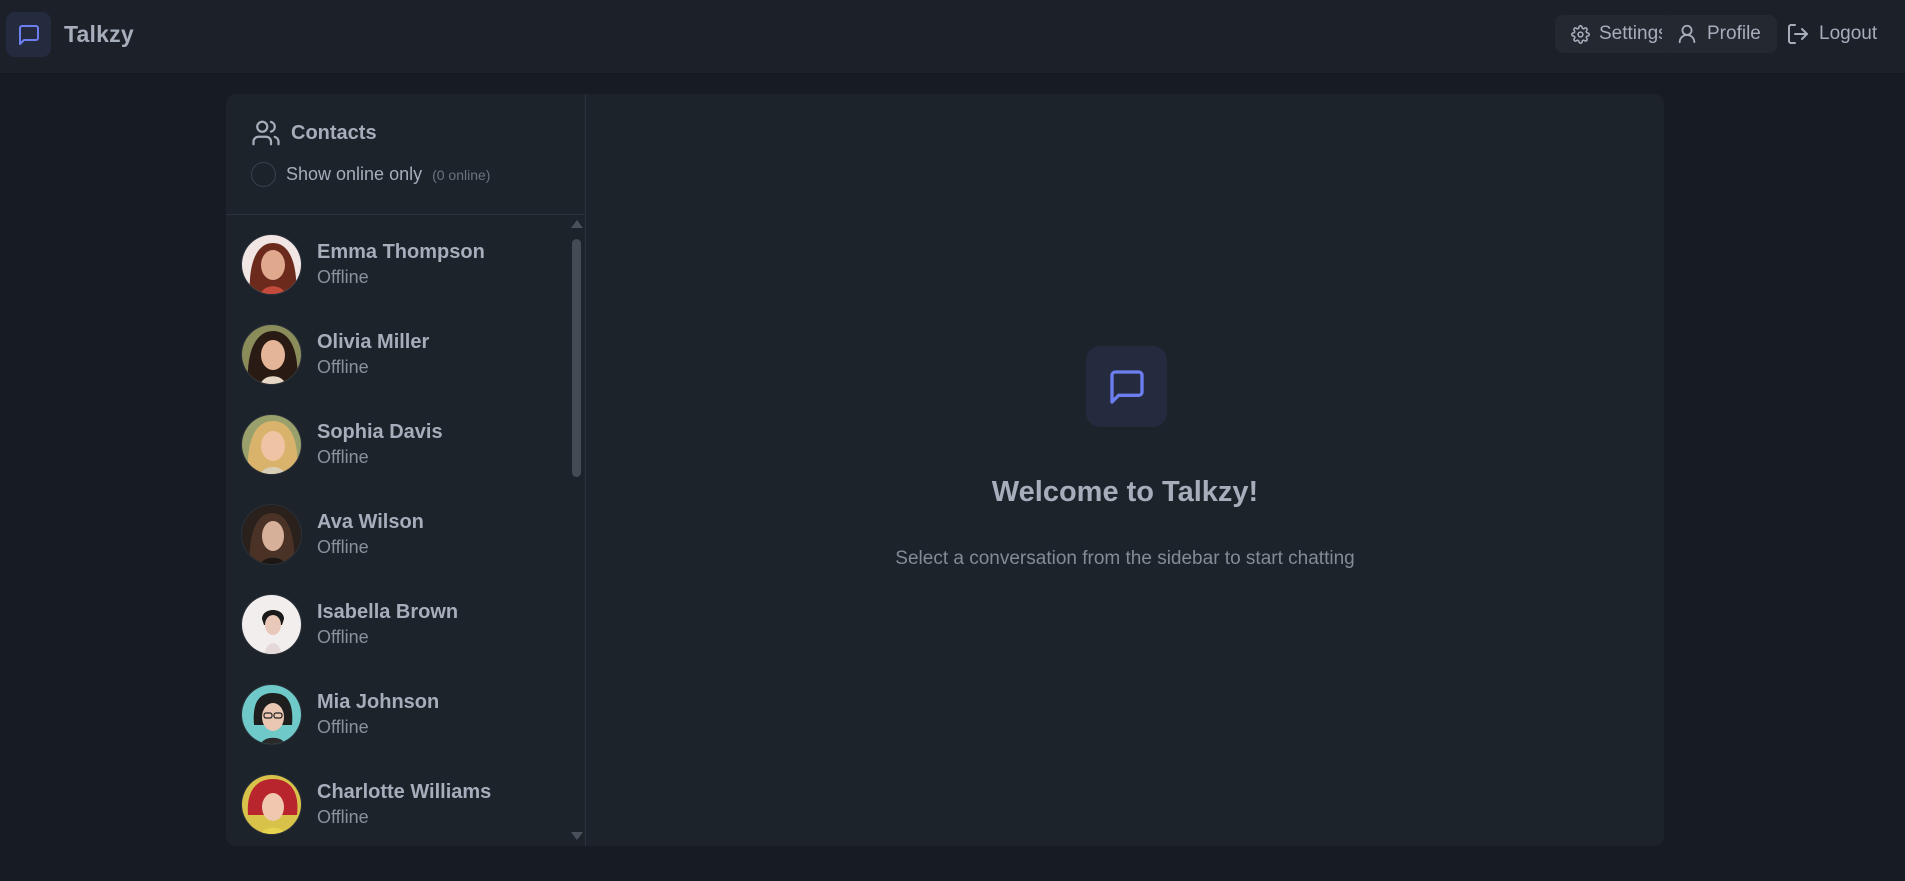  I want to click on user-icon, so click(1687, 34).